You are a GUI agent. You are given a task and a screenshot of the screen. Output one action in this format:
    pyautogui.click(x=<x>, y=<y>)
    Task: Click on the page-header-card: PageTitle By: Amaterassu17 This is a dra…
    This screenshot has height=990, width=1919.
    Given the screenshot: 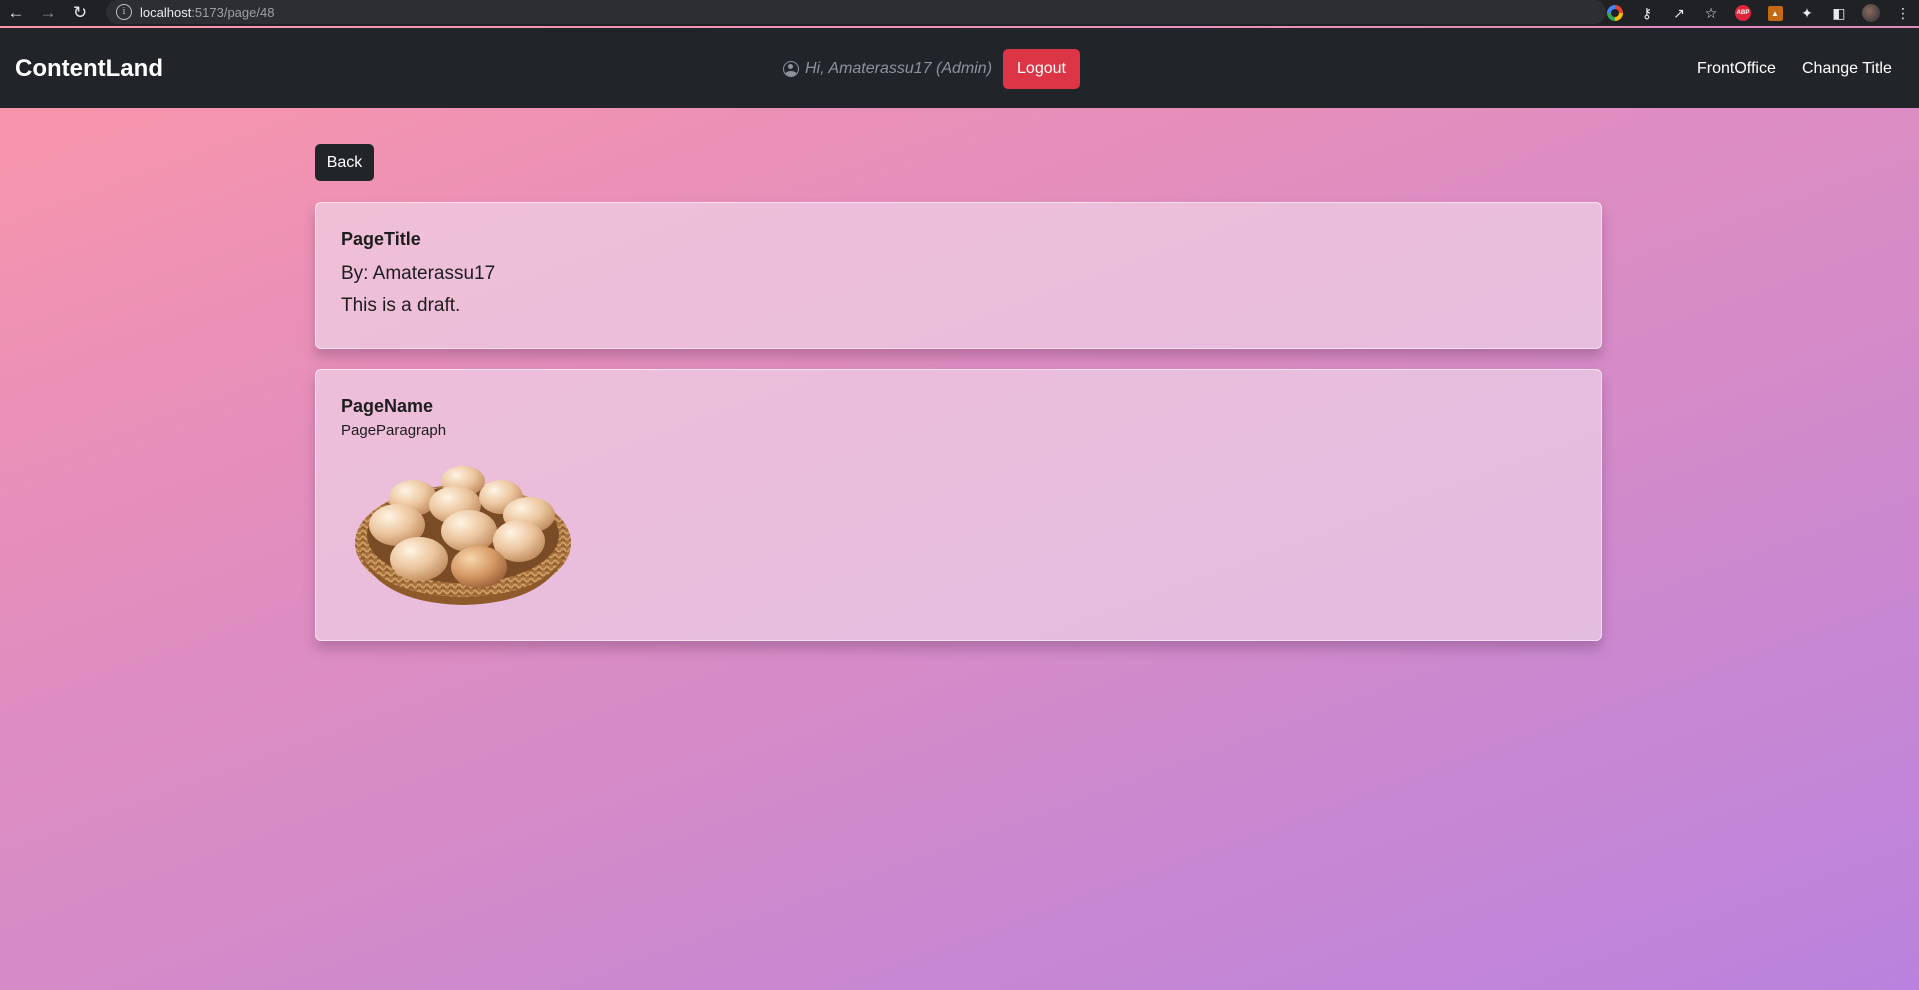 What is the action you would take?
    pyautogui.click(x=958, y=275)
    